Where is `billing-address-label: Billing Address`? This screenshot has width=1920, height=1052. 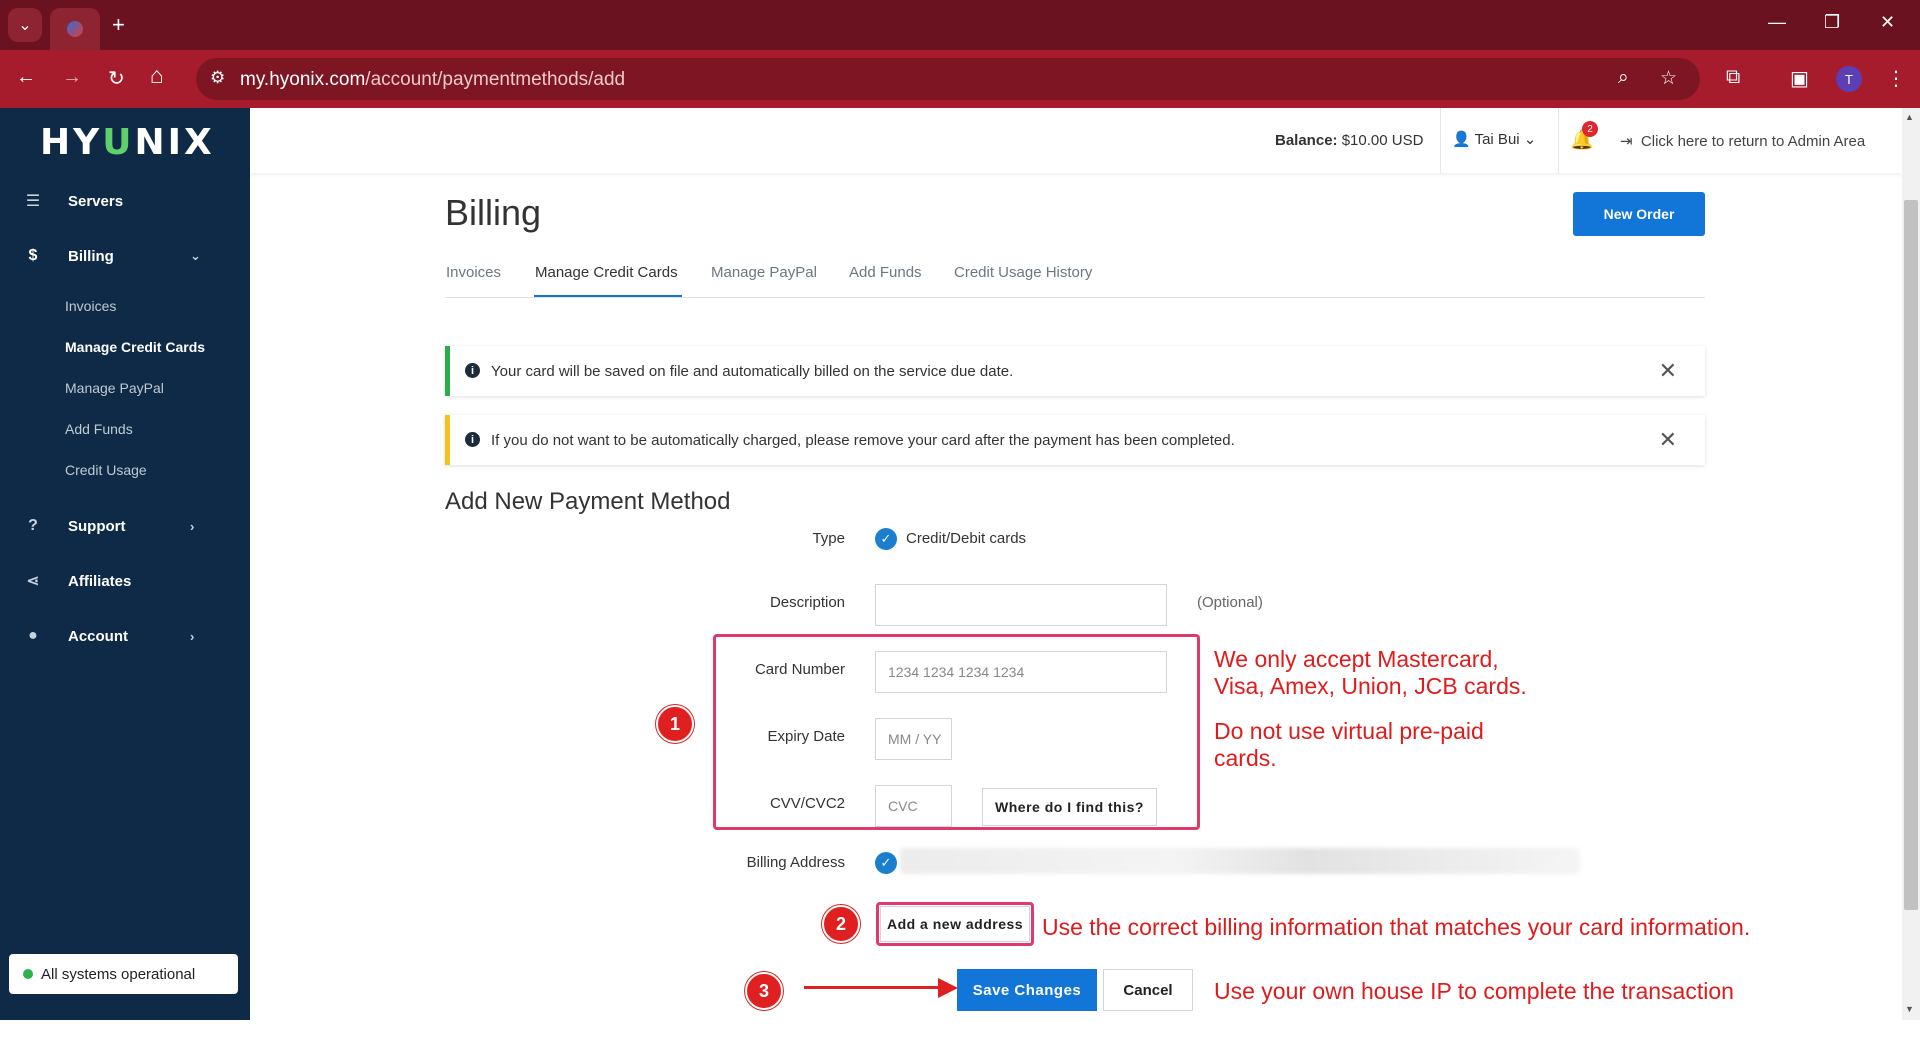
billing-address-label: Billing Address is located at coordinates (795, 862).